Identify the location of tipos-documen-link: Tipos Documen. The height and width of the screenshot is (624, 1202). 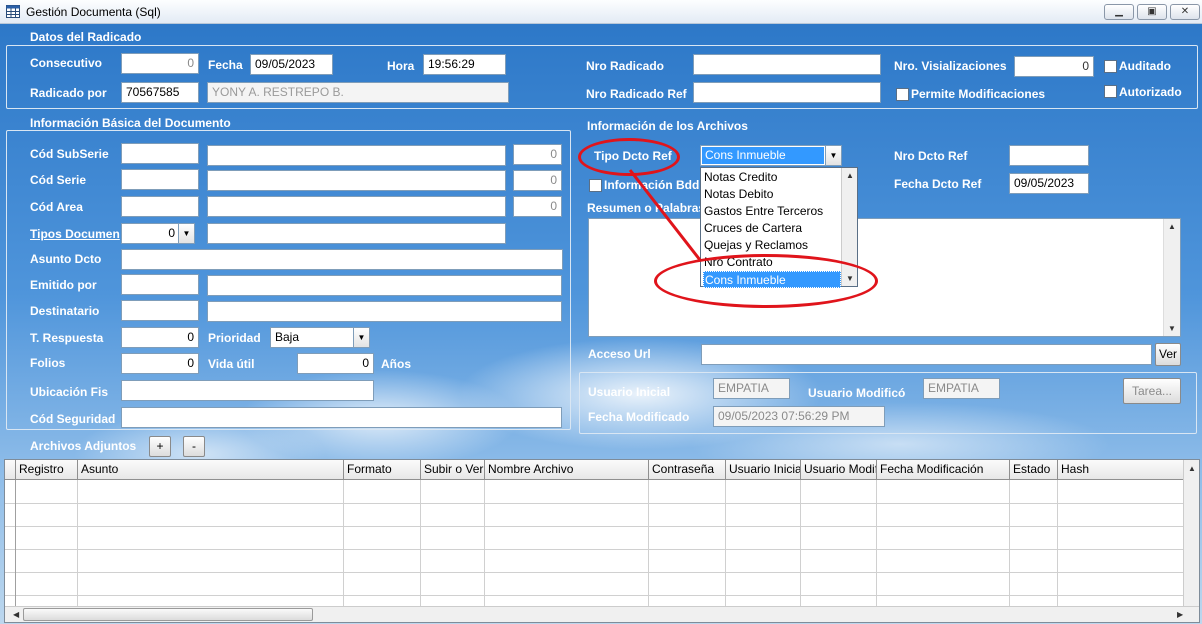
(75, 234).